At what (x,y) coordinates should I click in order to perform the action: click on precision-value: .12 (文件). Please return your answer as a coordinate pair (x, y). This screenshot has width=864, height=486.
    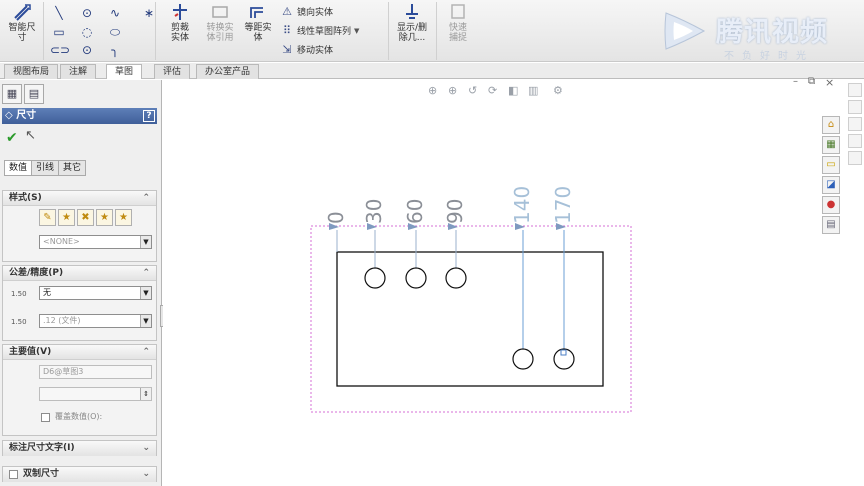
    Looking at the image, I should click on (62, 320).